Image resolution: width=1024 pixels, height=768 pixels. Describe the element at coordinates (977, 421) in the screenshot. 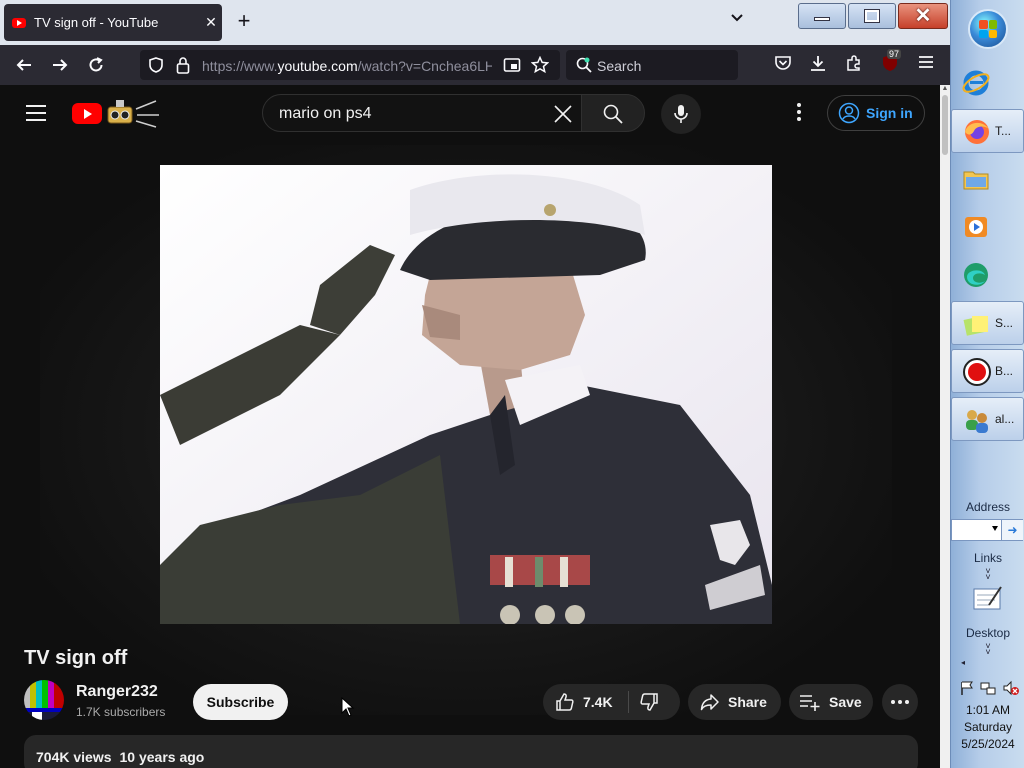

I see `users-icon` at that location.